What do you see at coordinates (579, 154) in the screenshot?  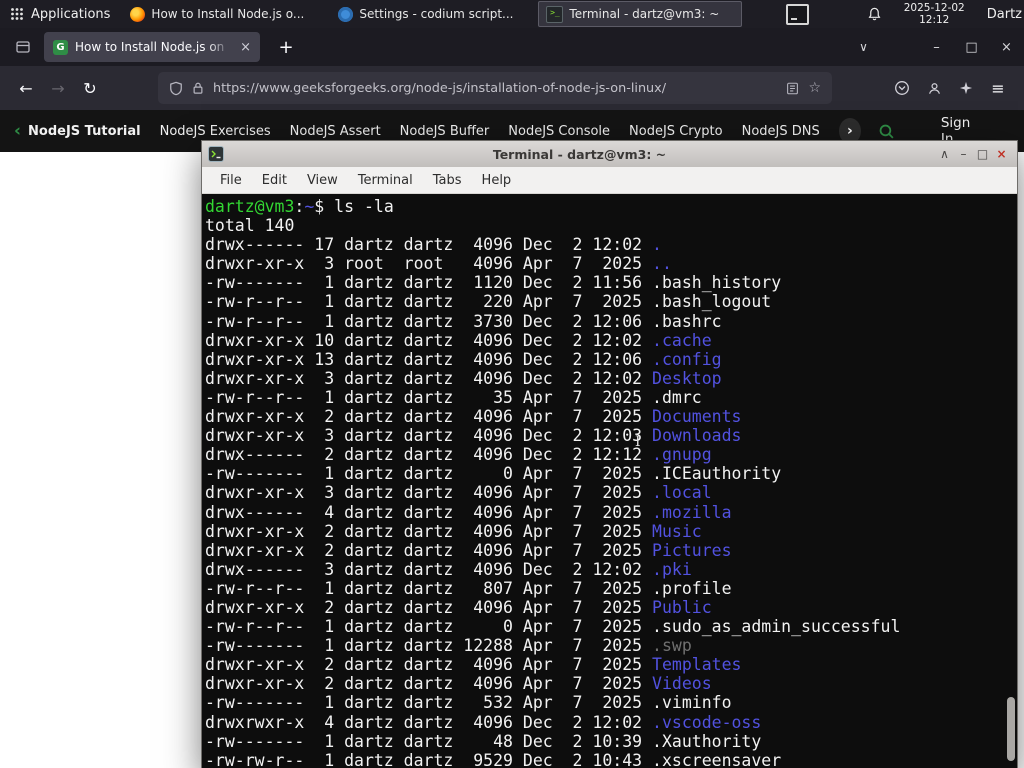 I see `terminal-title: Terminal - dartz@vm3: ~` at bounding box center [579, 154].